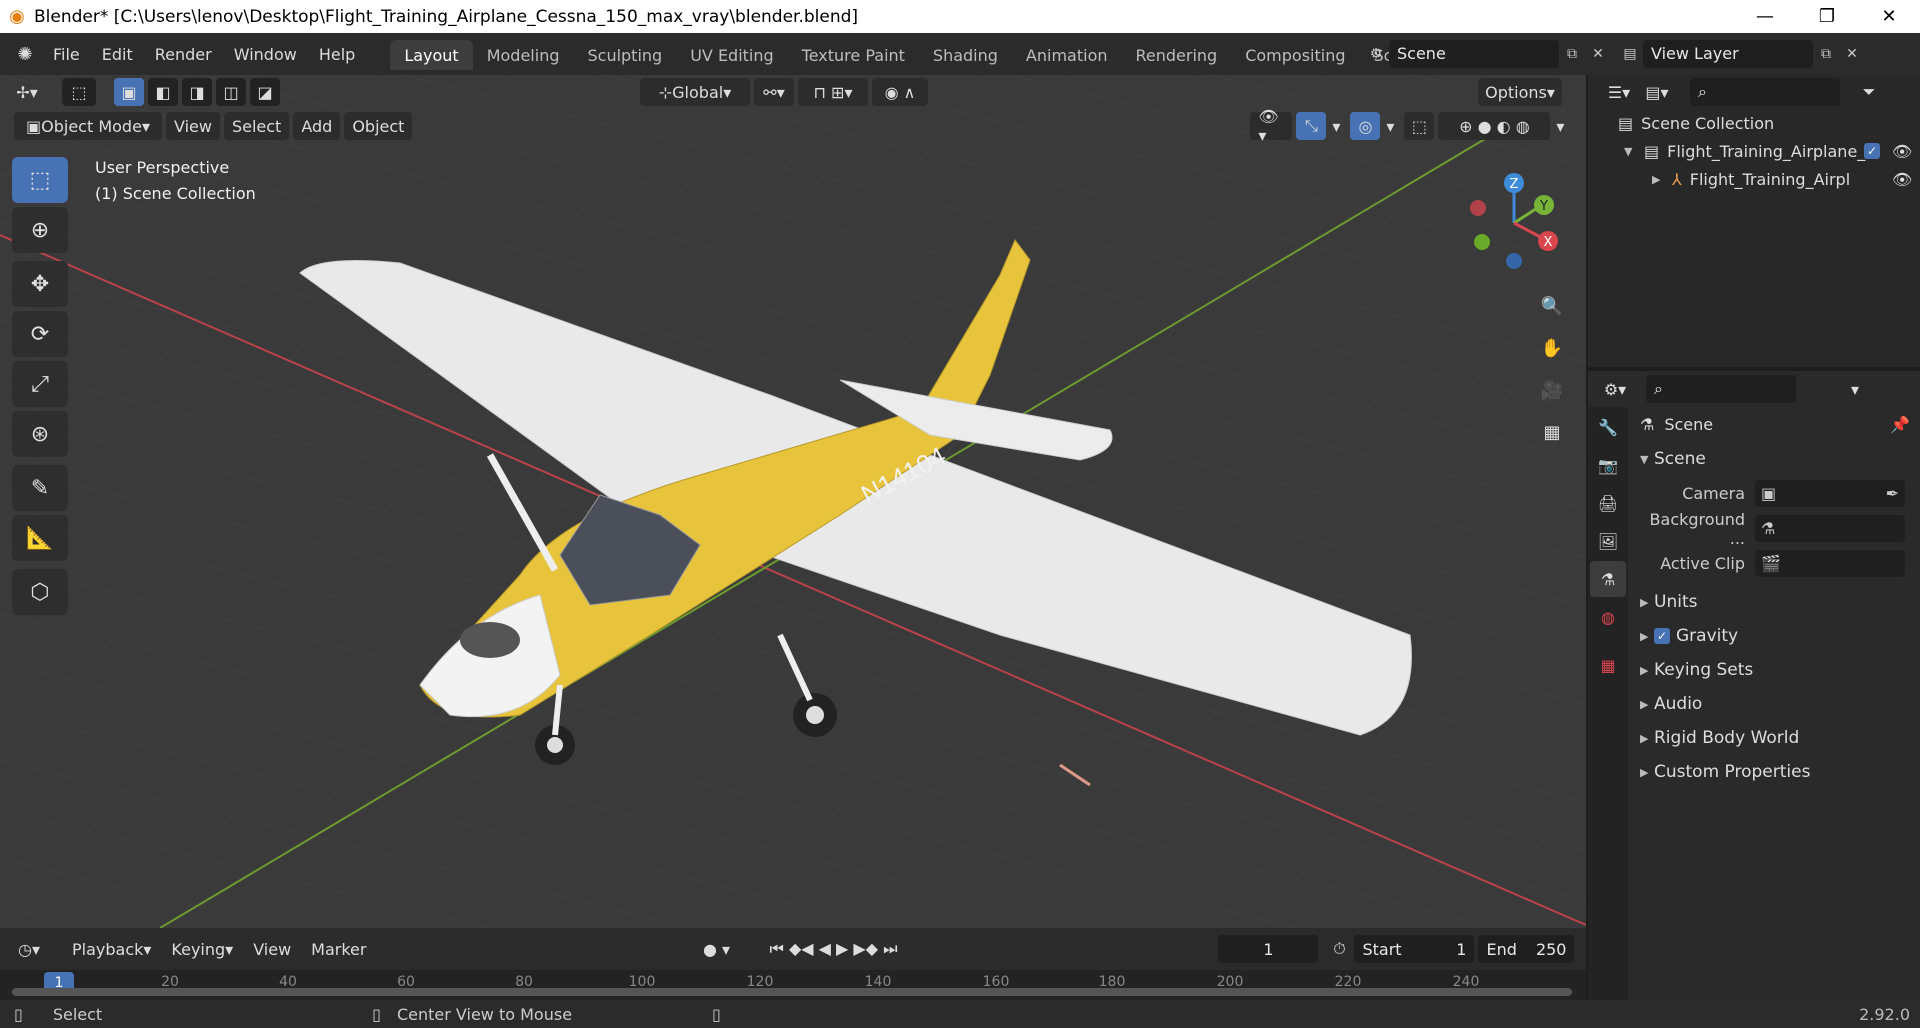 The height and width of the screenshot is (1028, 1920). I want to click on new-view-layer-icon: ⧉, so click(1826, 54).